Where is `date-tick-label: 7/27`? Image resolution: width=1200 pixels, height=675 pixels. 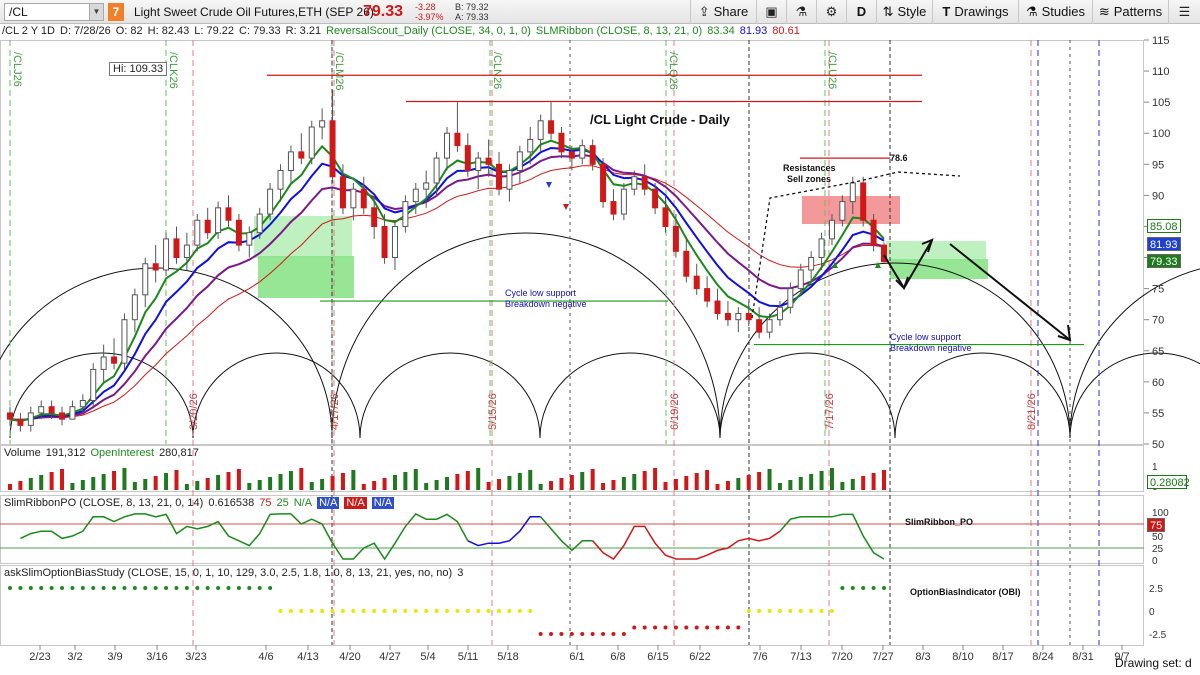
date-tick-label: 7/27 is located at coordinates (882, 657).